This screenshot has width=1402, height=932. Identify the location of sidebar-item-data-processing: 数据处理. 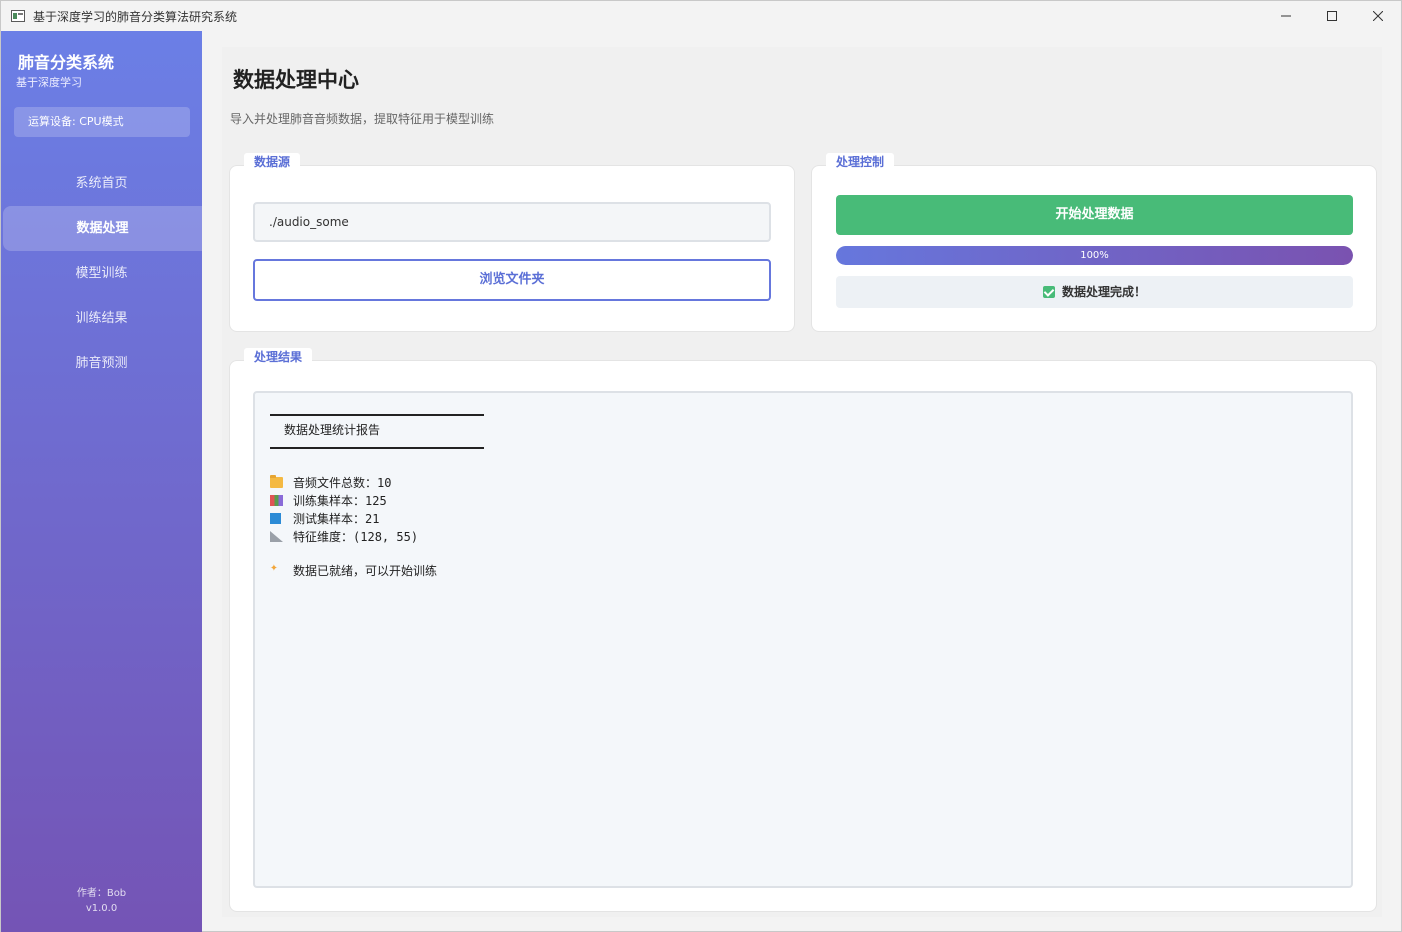
(102, 228).